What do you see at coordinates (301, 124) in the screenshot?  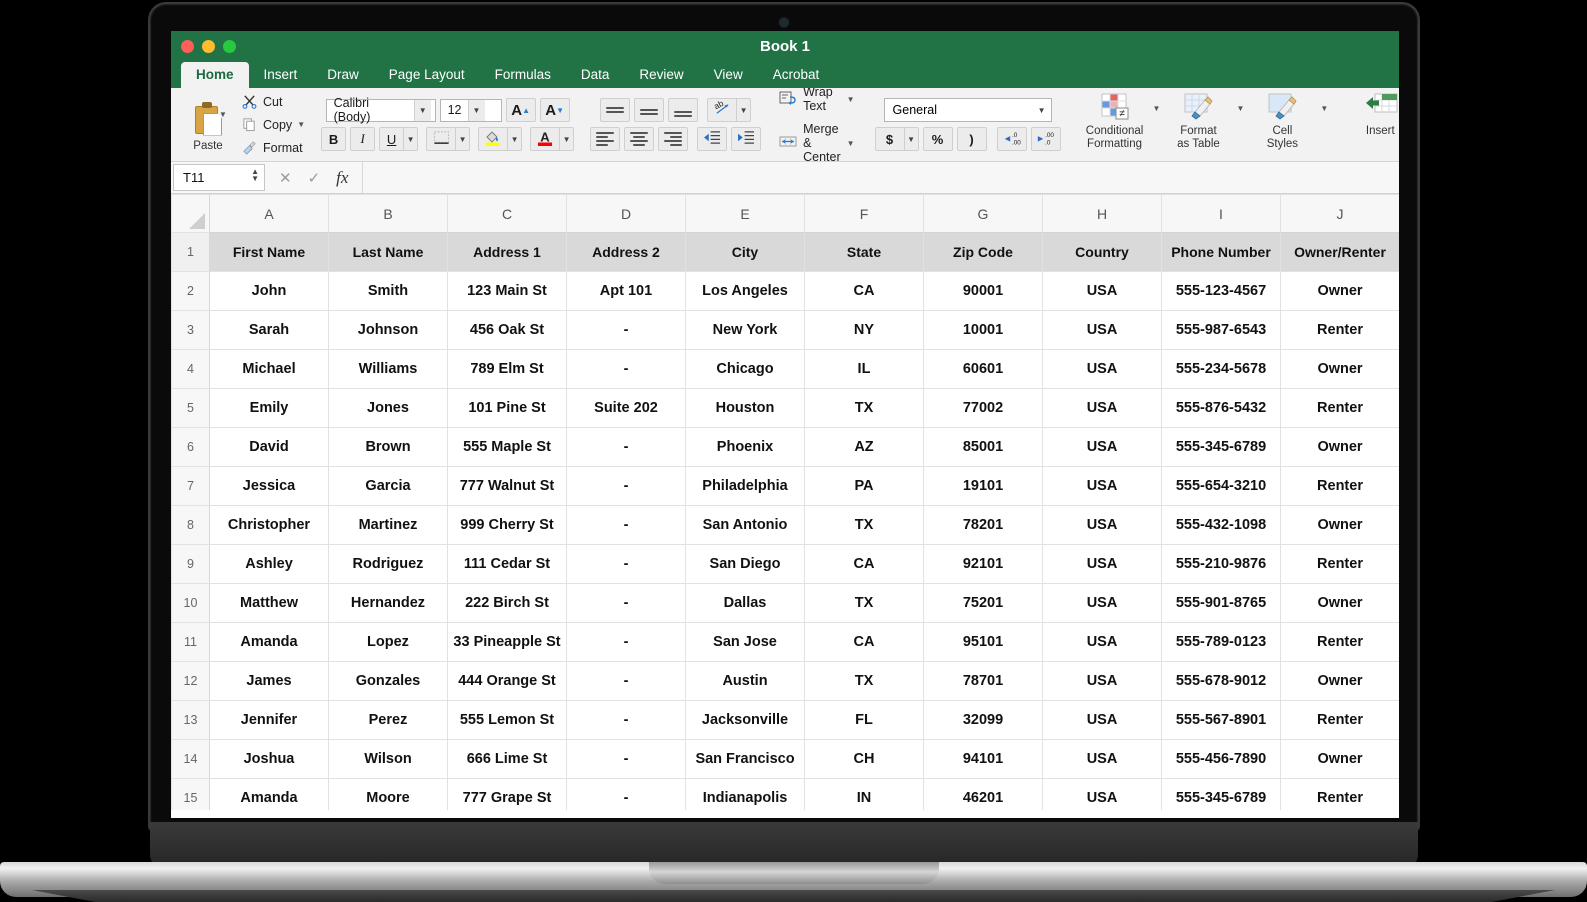 I see `copy-dropdown-caret-icon: ▼` at bounding box center [301, 124].